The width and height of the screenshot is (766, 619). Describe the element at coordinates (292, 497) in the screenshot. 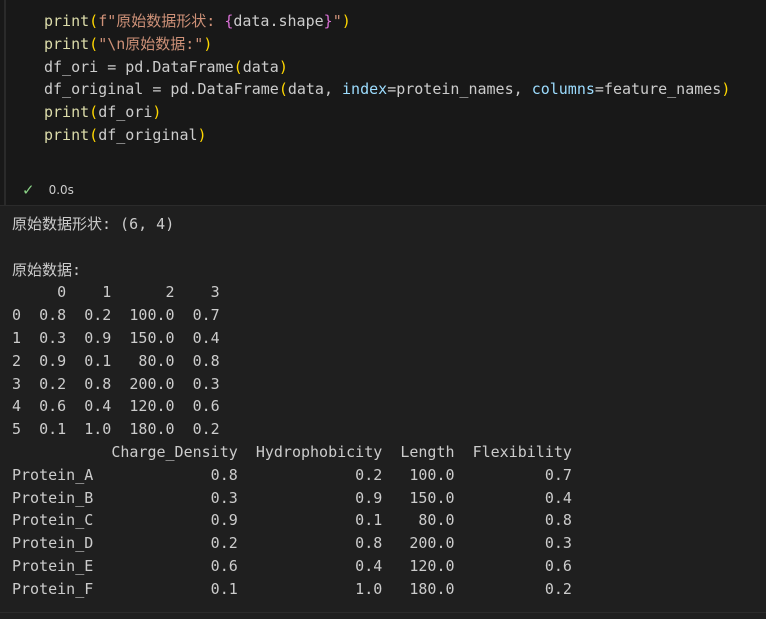

I see `output-line: Protein_B 0.3 0.9 150.0 0.4` at that location.